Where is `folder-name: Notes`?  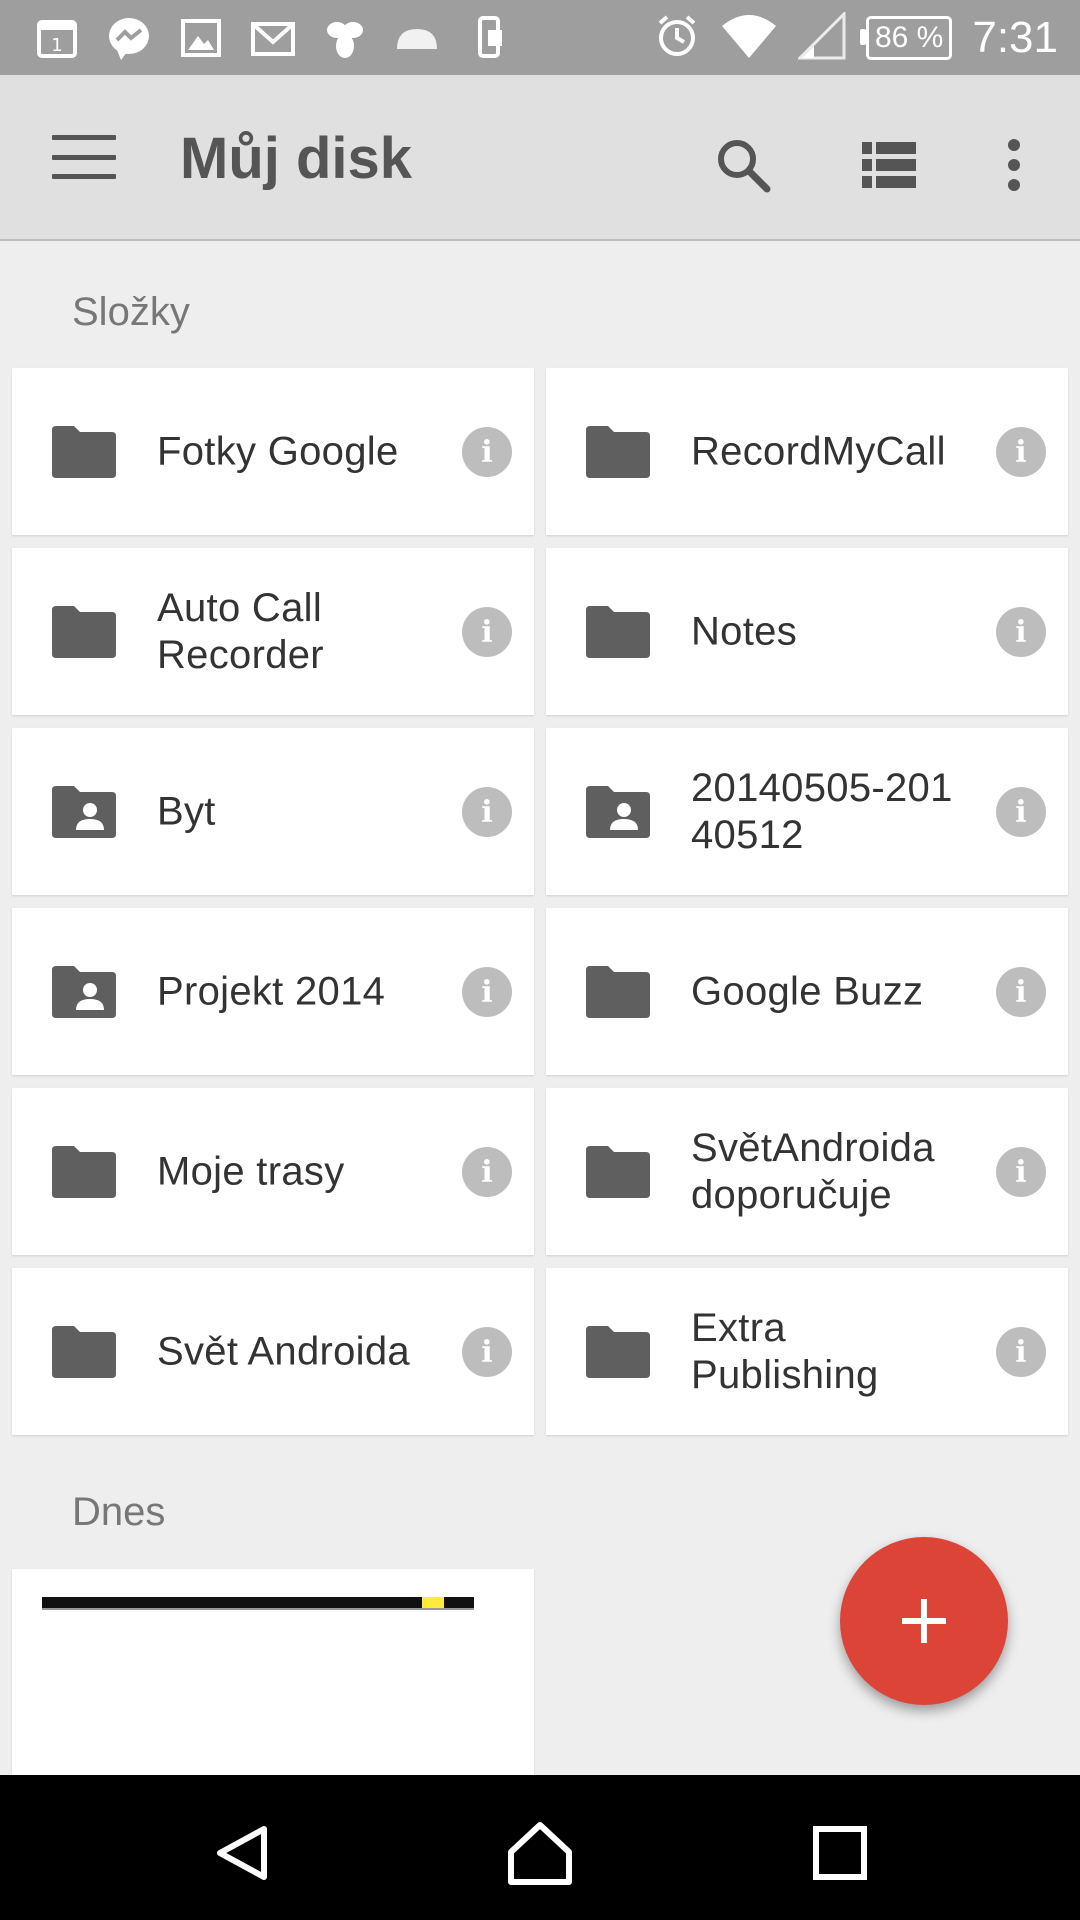
folder-name: Notes is located at coordinates (744, 631).